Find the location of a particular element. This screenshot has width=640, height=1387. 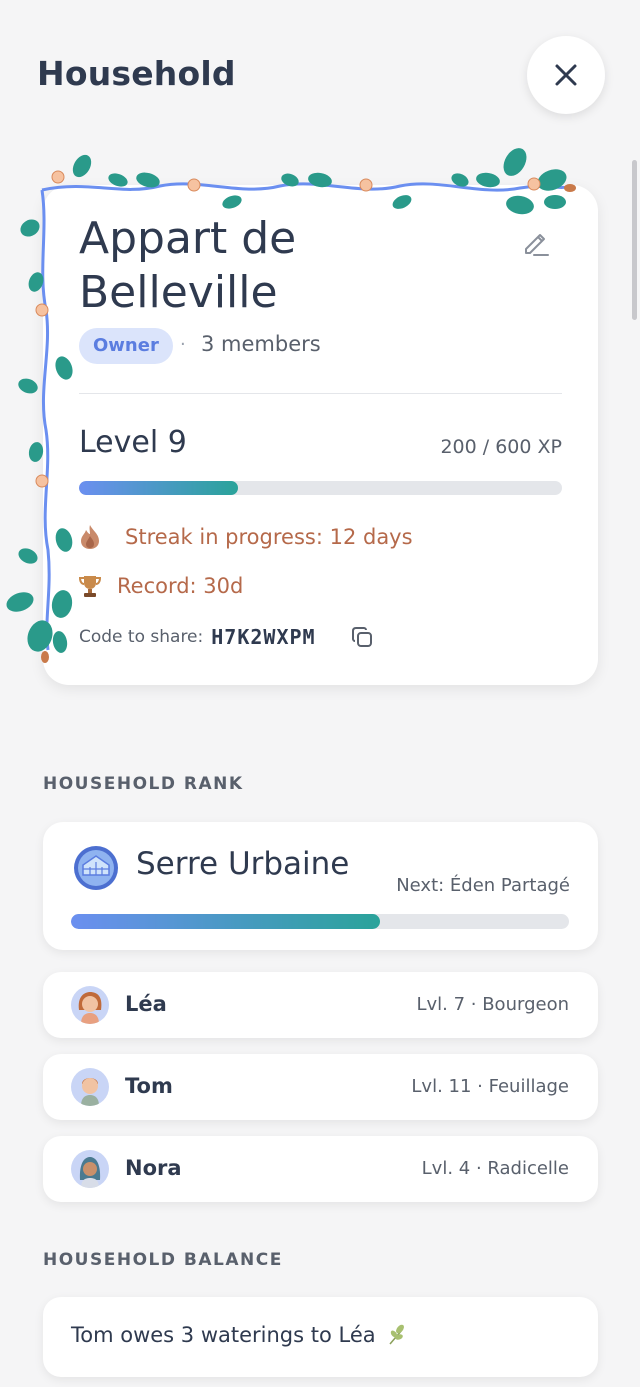

divider is located at coordinates (320, 393).